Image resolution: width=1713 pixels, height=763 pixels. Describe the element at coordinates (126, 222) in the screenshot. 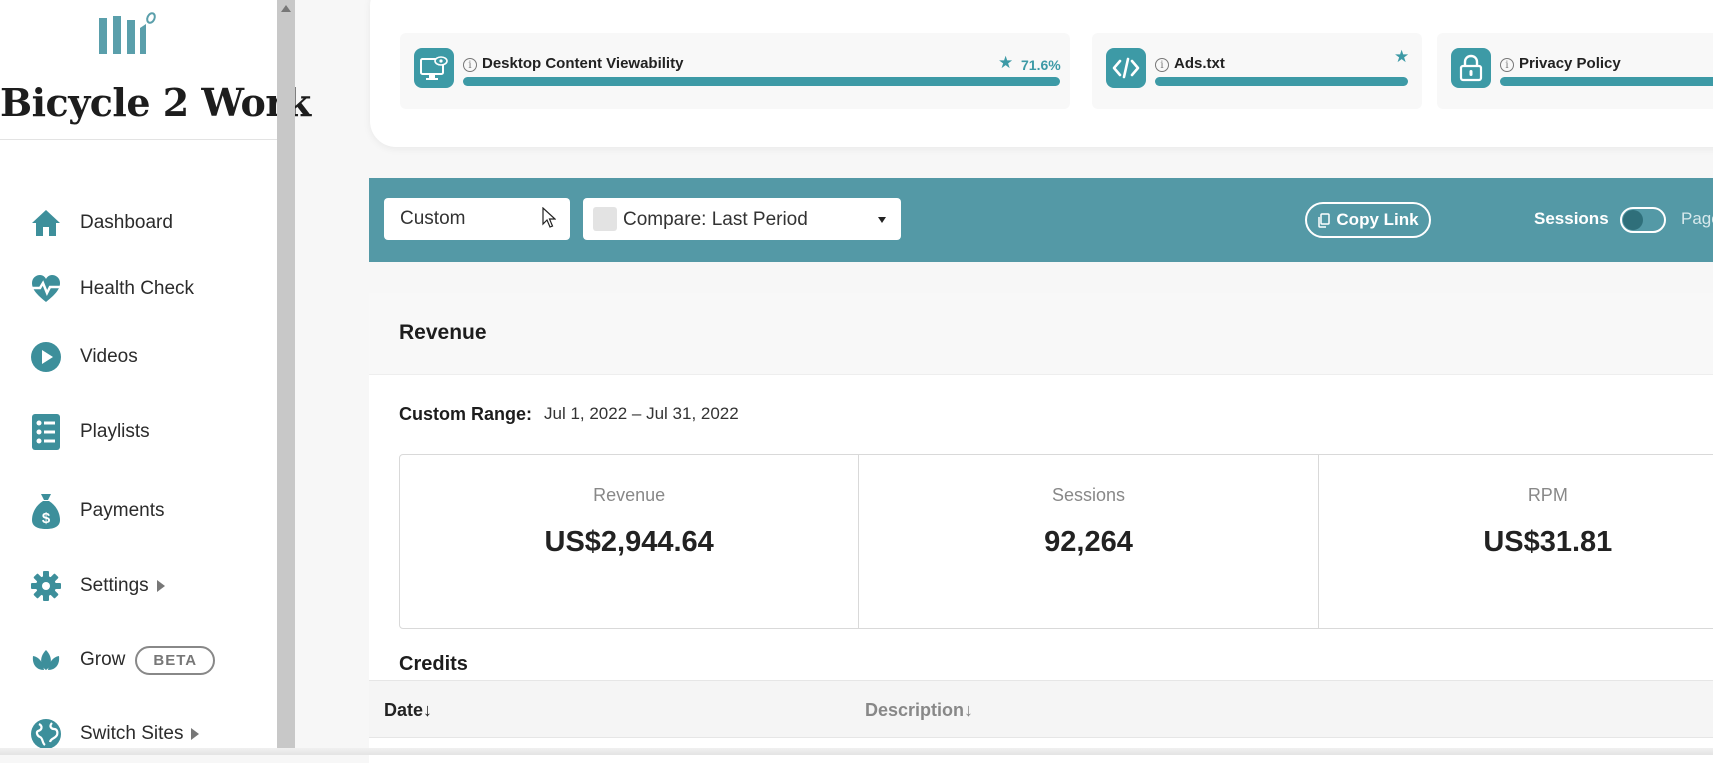

I see `sidebar-item-label: Dashboard` at that location.